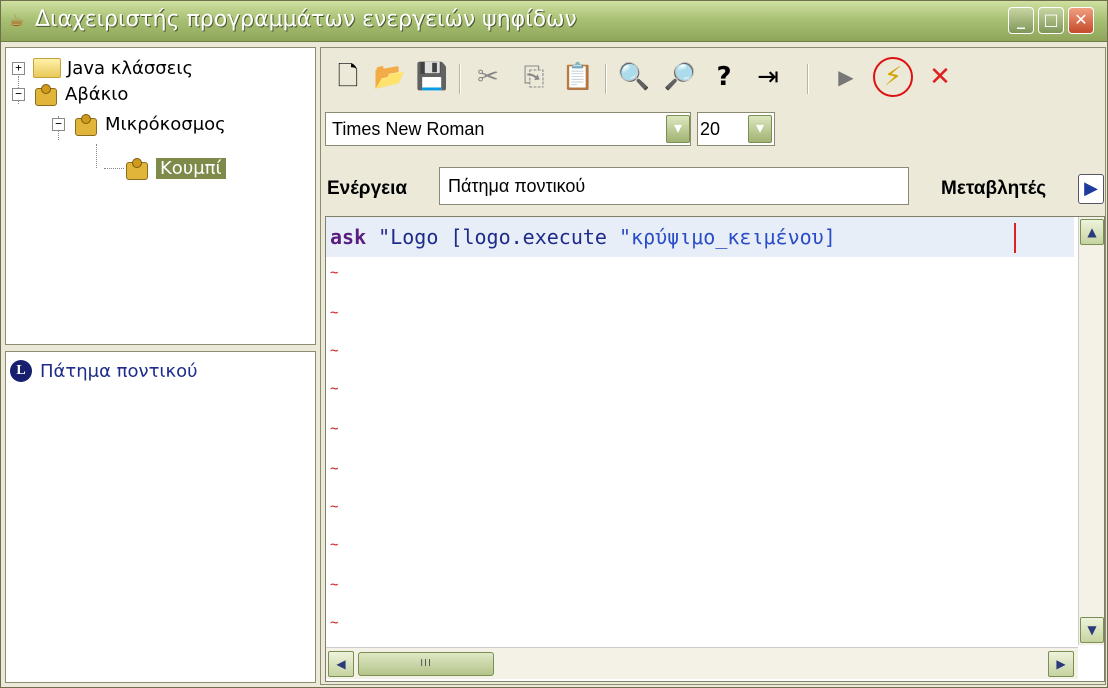  Describe the element at coordinates (1092, 232) in the screenshot. I see `scroll-up-icon: ▲` at that location.